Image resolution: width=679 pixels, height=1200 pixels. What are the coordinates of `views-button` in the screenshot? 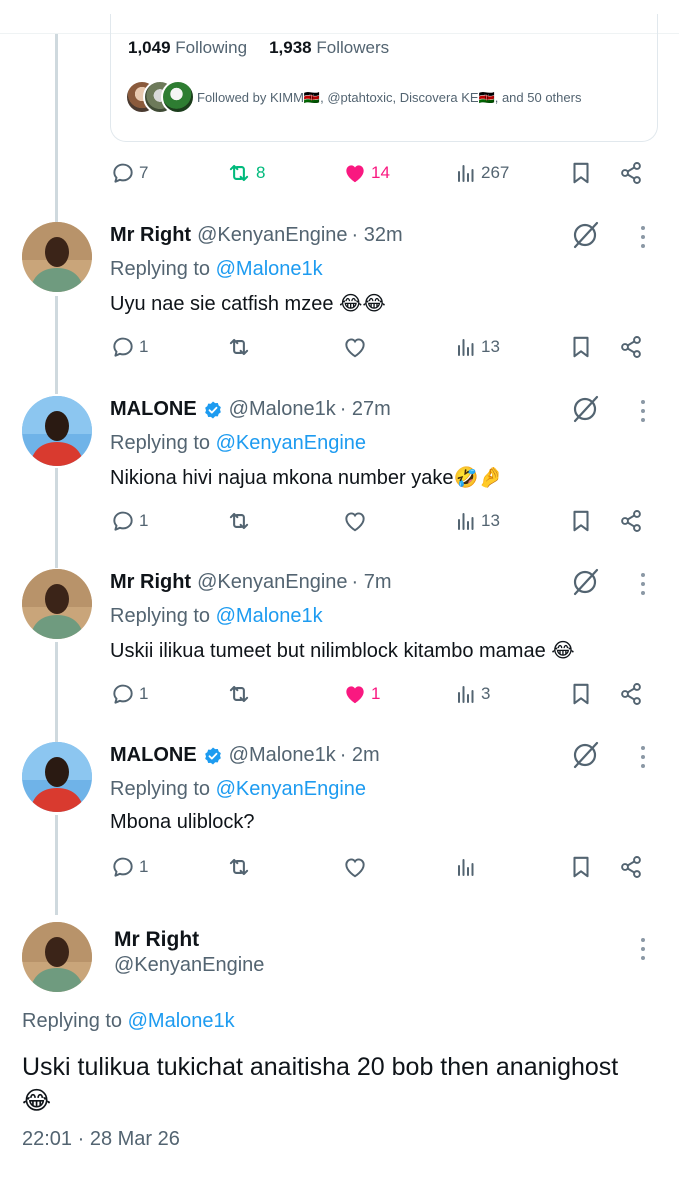 It's located at (467, 867).